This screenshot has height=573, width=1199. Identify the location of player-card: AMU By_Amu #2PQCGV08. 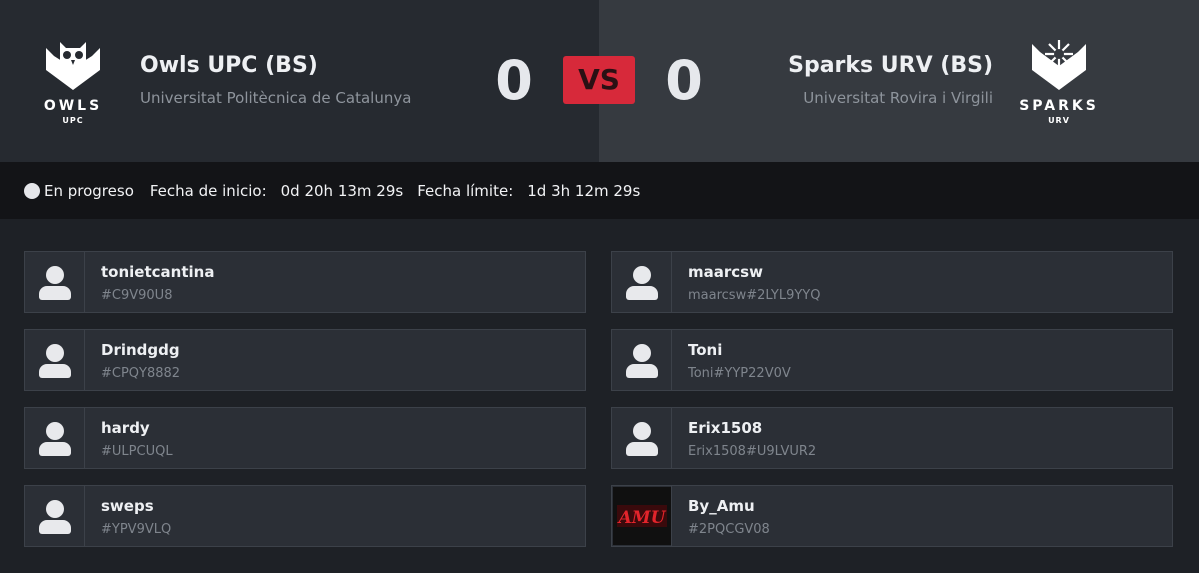
(892, 516).